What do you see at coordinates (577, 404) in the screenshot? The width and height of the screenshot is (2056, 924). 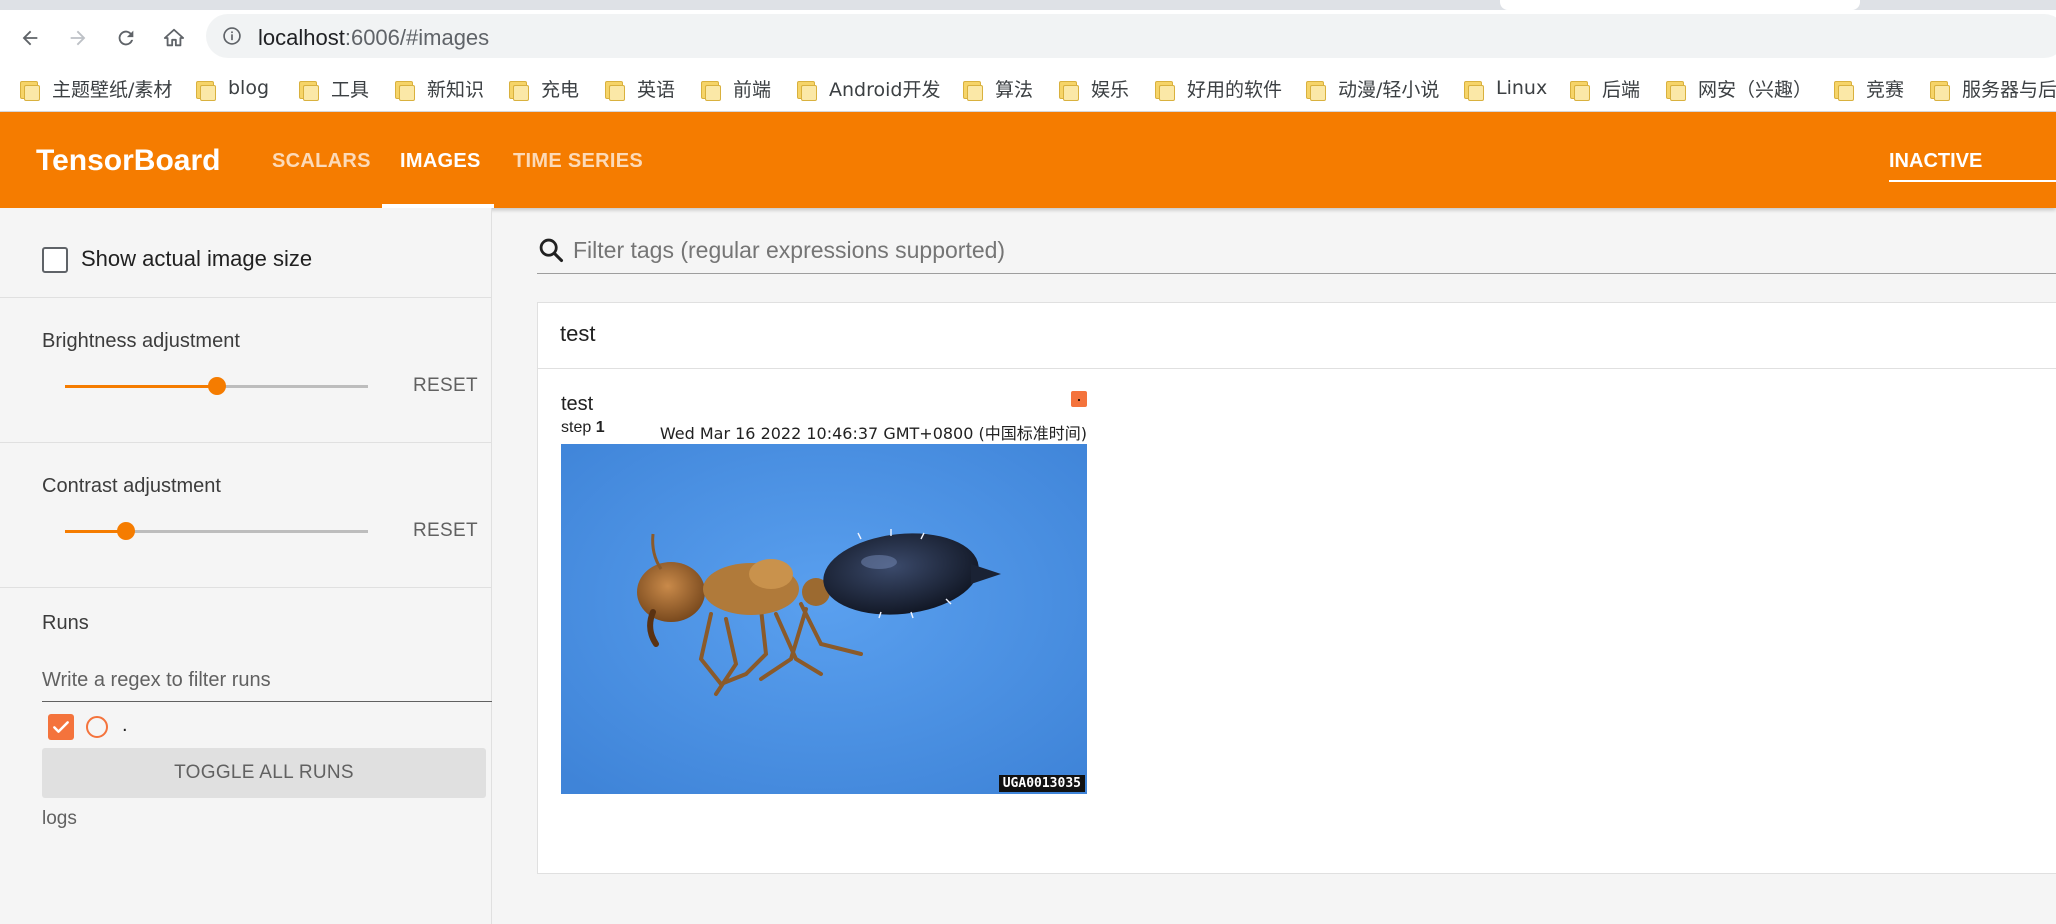 I see `image-tag: test` at bounding box center [577, 404].